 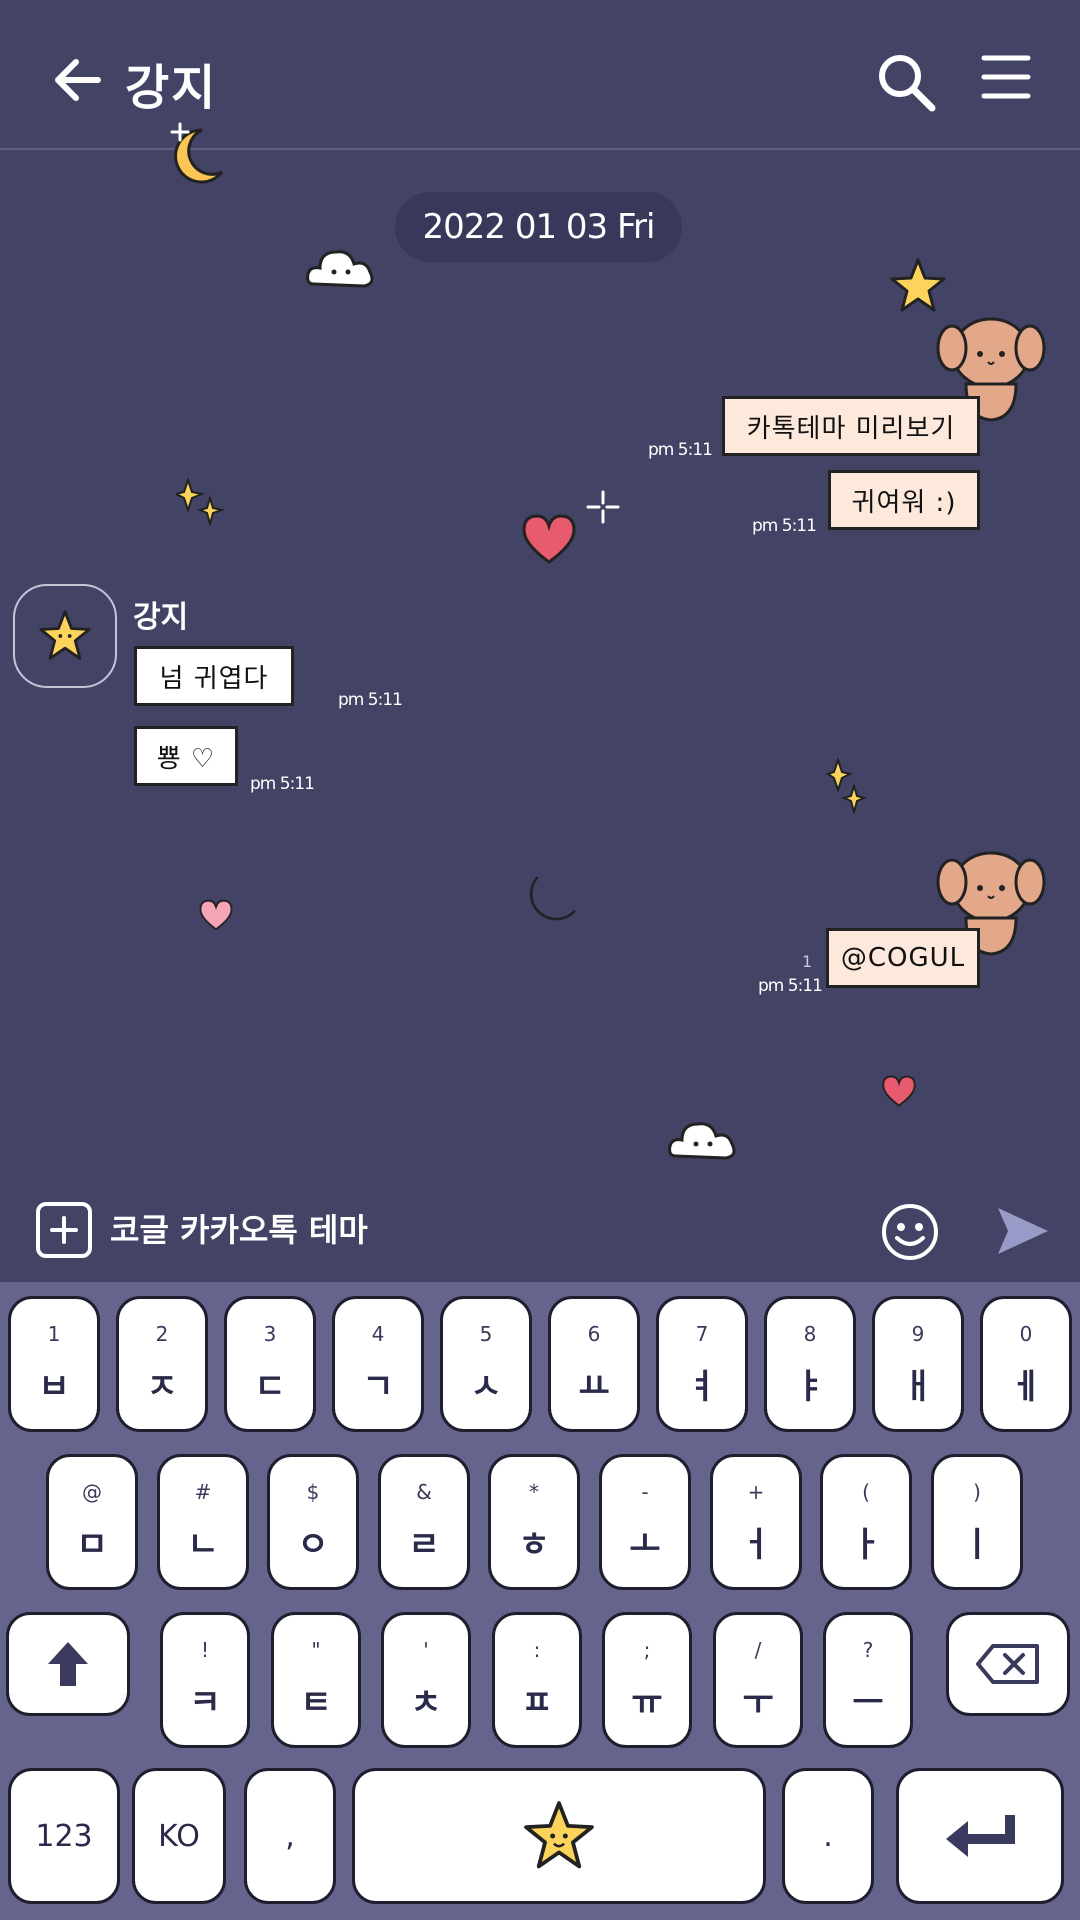 I want to click on star-avatar-icon, so click(x=65, y=635).